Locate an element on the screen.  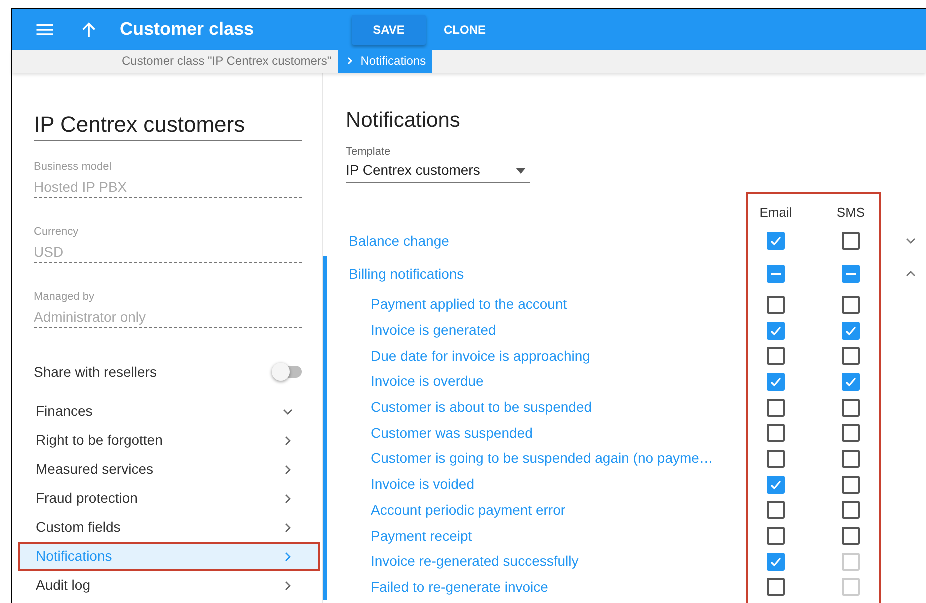
caret-icon is located at coordinates (521, 171).